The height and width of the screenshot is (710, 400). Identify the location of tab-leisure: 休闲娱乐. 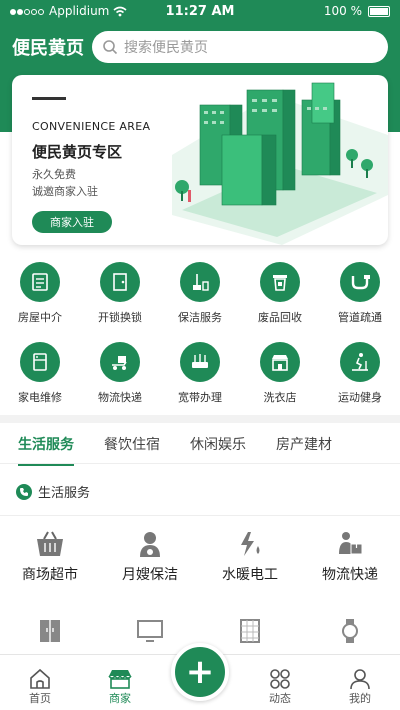
(218, 444).